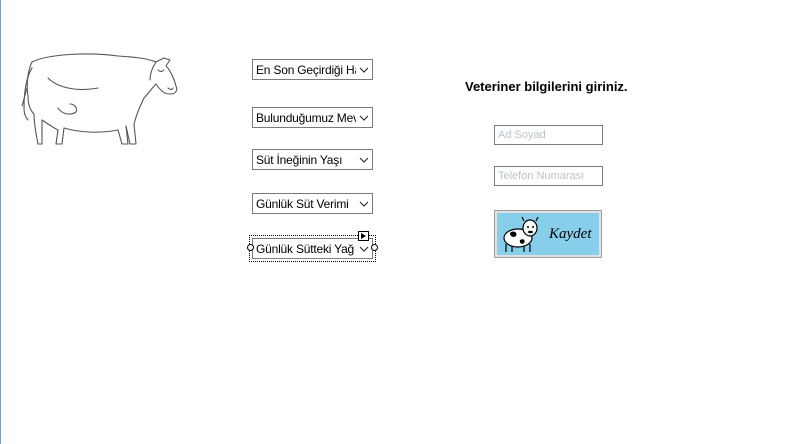 The image size is (801, 444). Describe the element at coordinates (374, 247) in the screenshot. I see `resize-handle-right` at that location.